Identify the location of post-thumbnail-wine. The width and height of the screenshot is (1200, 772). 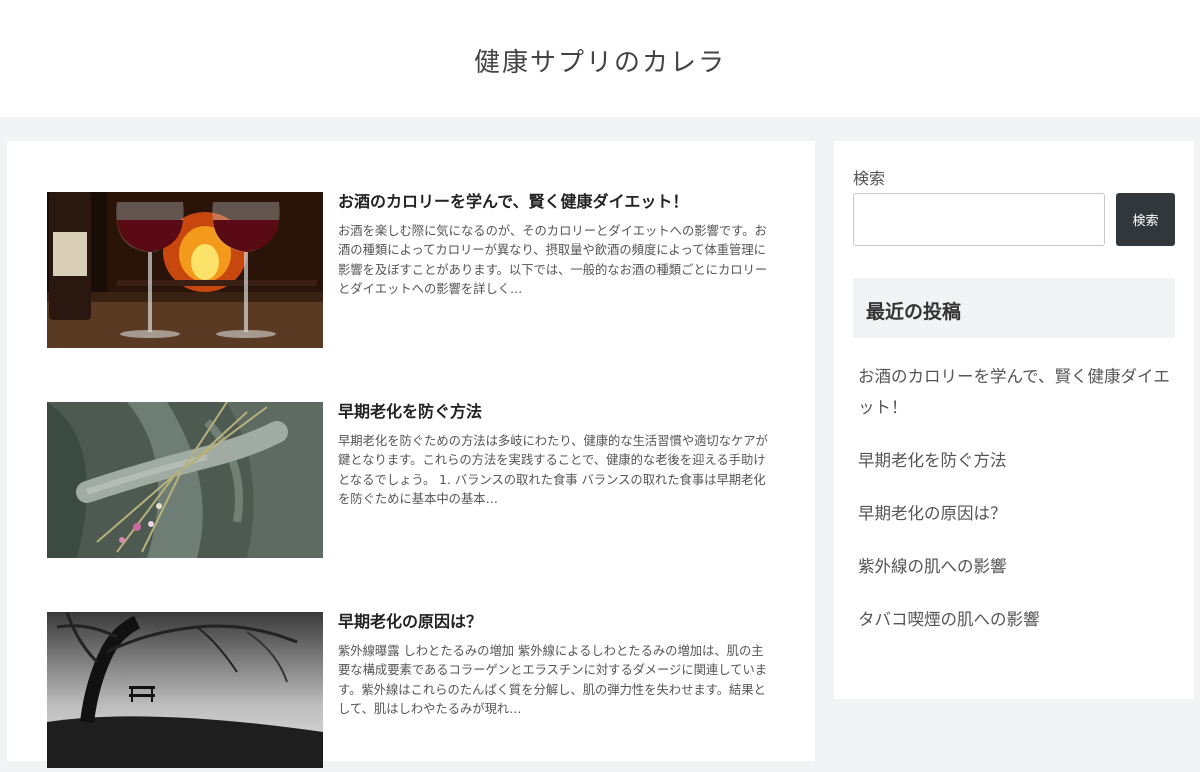
(185, 270).